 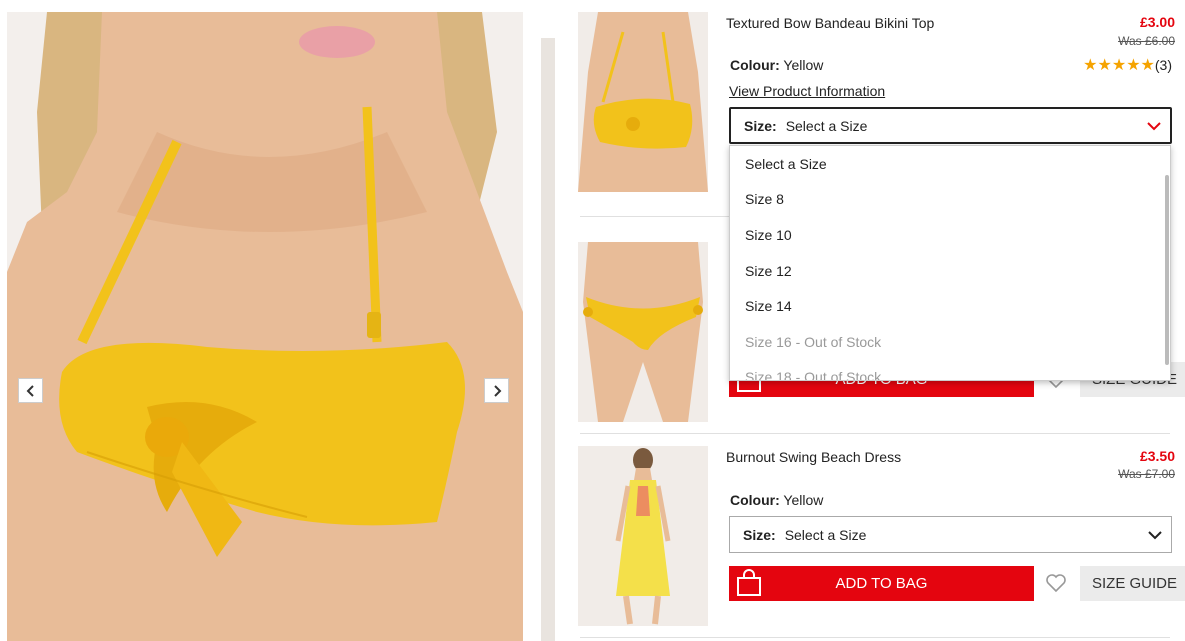 I want to click on add-to-bag-button: ADD TO BAG, so click(x=881, y=583).